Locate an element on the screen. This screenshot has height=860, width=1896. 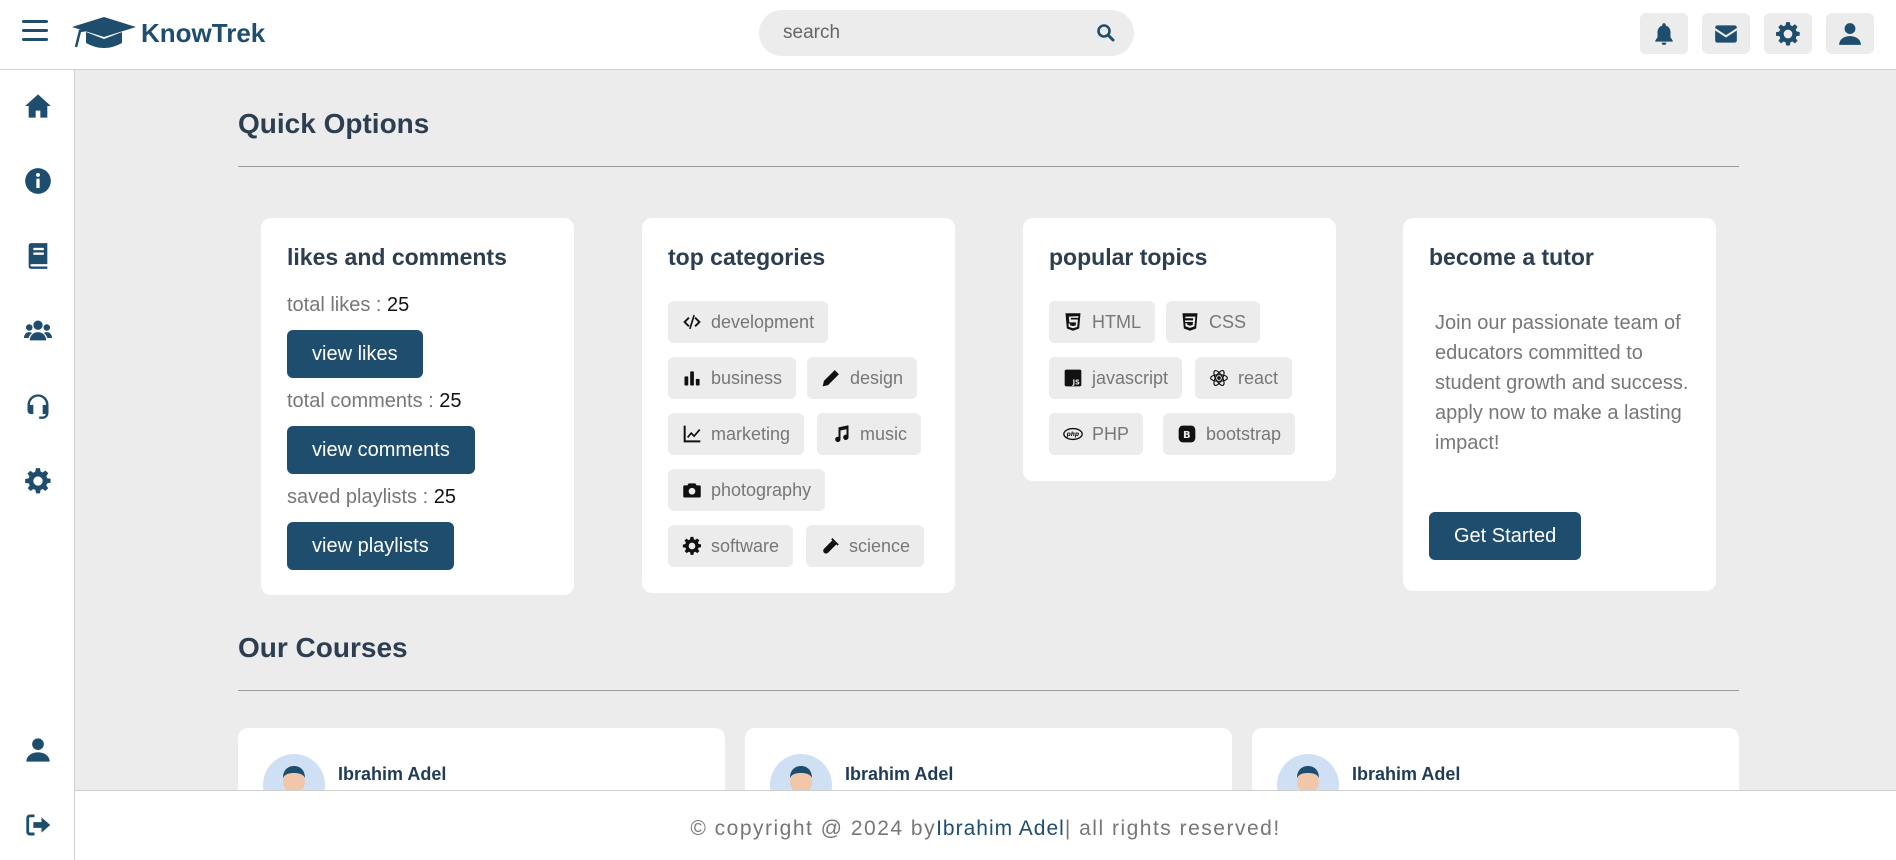
topic-php: php PHP is located at coordinates (1096, 434).